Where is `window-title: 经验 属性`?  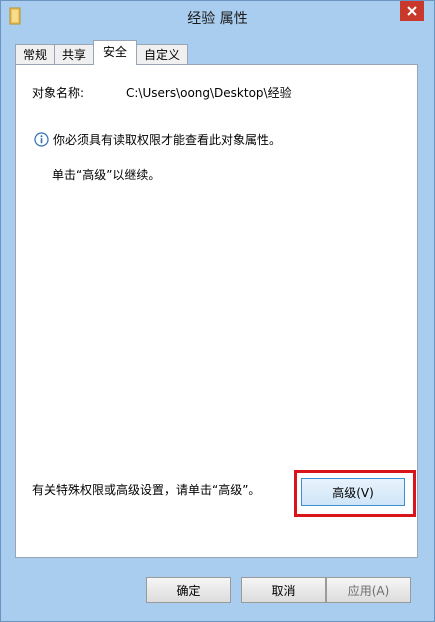 window-title: 经验 属性 is located at coordinates (217, 19).